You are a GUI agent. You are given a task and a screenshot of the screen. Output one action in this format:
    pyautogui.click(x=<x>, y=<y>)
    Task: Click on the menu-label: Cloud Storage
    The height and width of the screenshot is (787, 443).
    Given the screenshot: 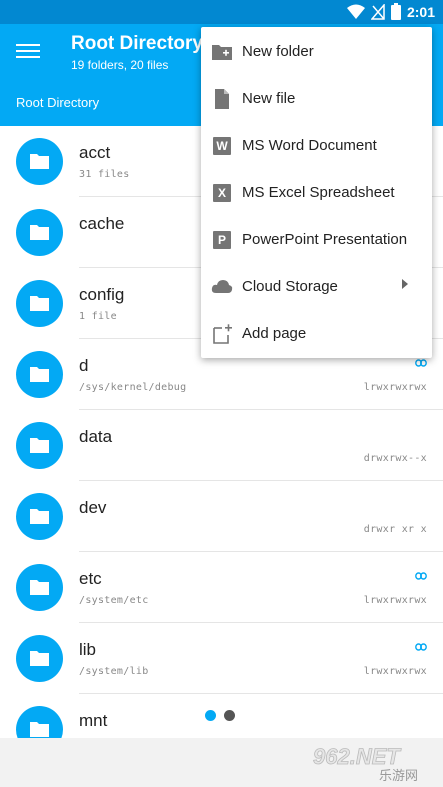 What is the action you would take?
    pyautogui.click(x=290, y=286)
    